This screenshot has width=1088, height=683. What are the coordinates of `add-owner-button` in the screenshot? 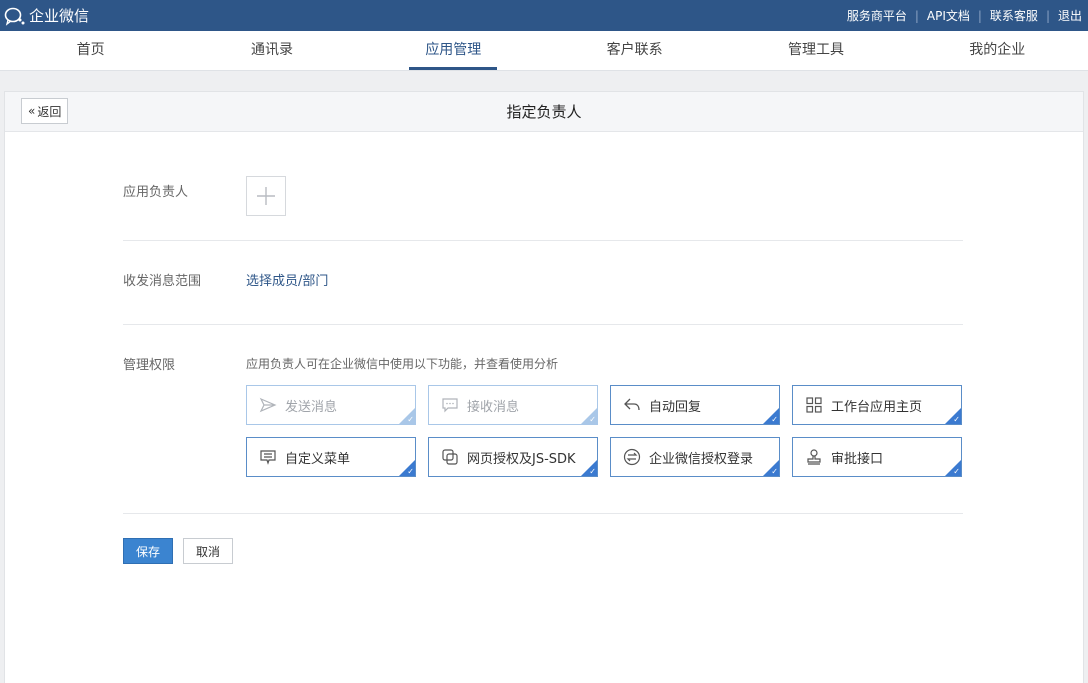 It's located at (266, 196).